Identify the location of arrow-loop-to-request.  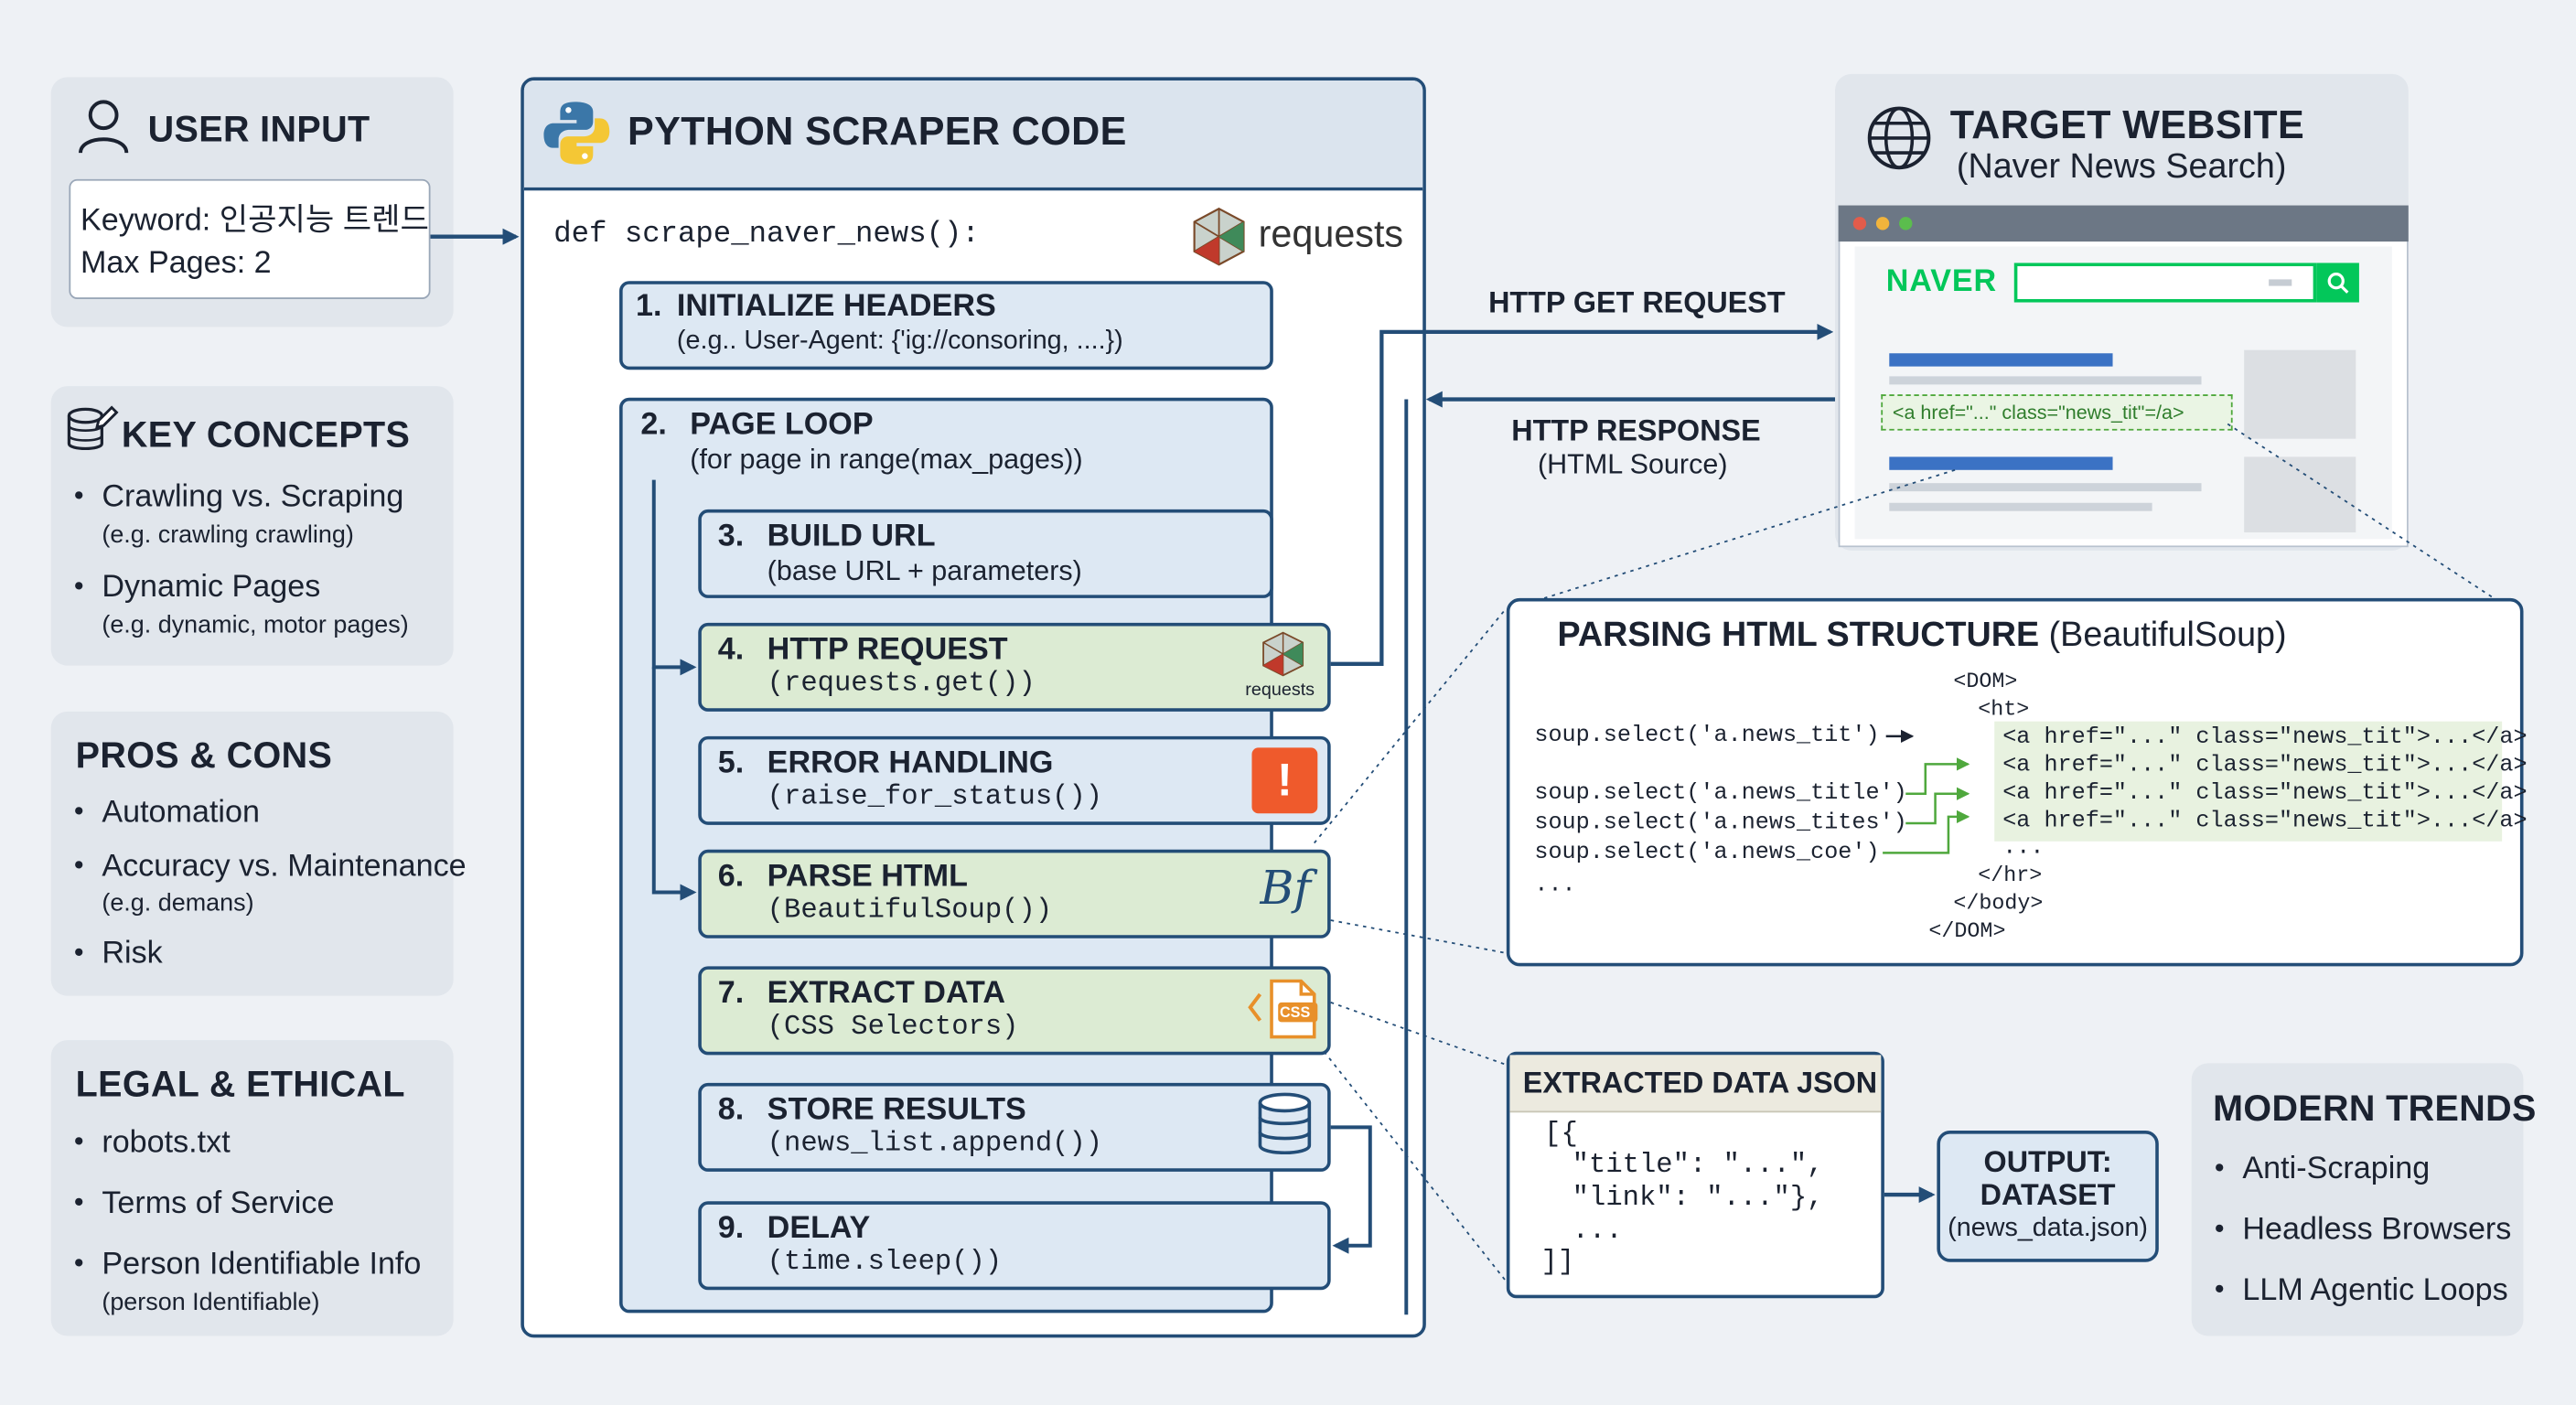
(674, 577).